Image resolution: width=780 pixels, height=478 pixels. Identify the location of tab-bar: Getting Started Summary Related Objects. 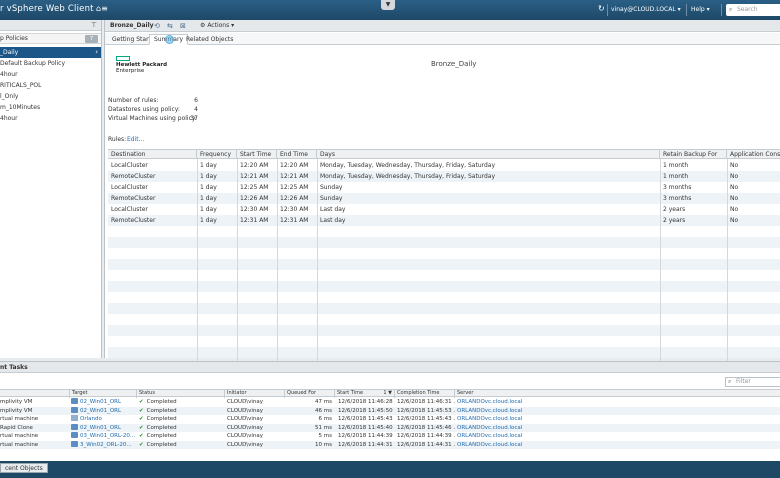
(442, 39).